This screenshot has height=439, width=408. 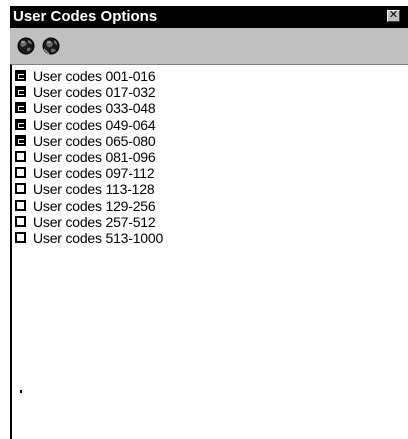 What do you see at coordinates (98, 238) in the screenshot?
I see `list-item-label: User codes 513-1000` at bounding box center [98, 238].